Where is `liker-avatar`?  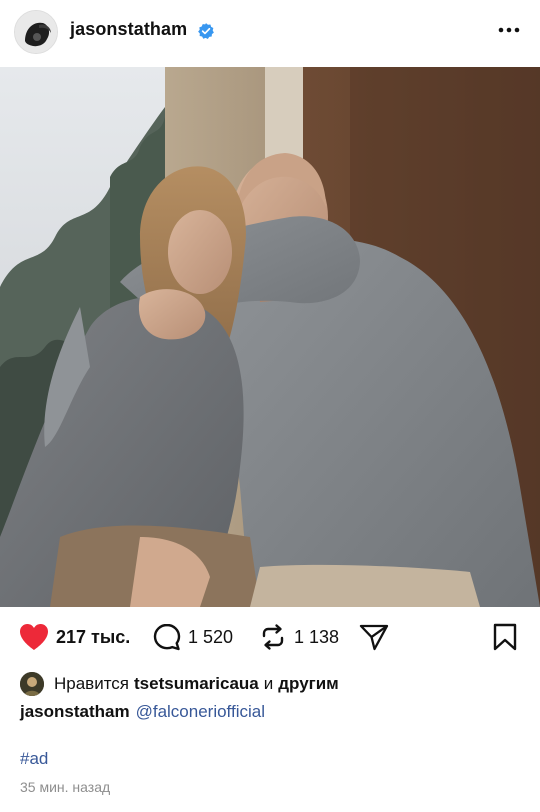
liker-avatar is located at coordinates (32, 684).